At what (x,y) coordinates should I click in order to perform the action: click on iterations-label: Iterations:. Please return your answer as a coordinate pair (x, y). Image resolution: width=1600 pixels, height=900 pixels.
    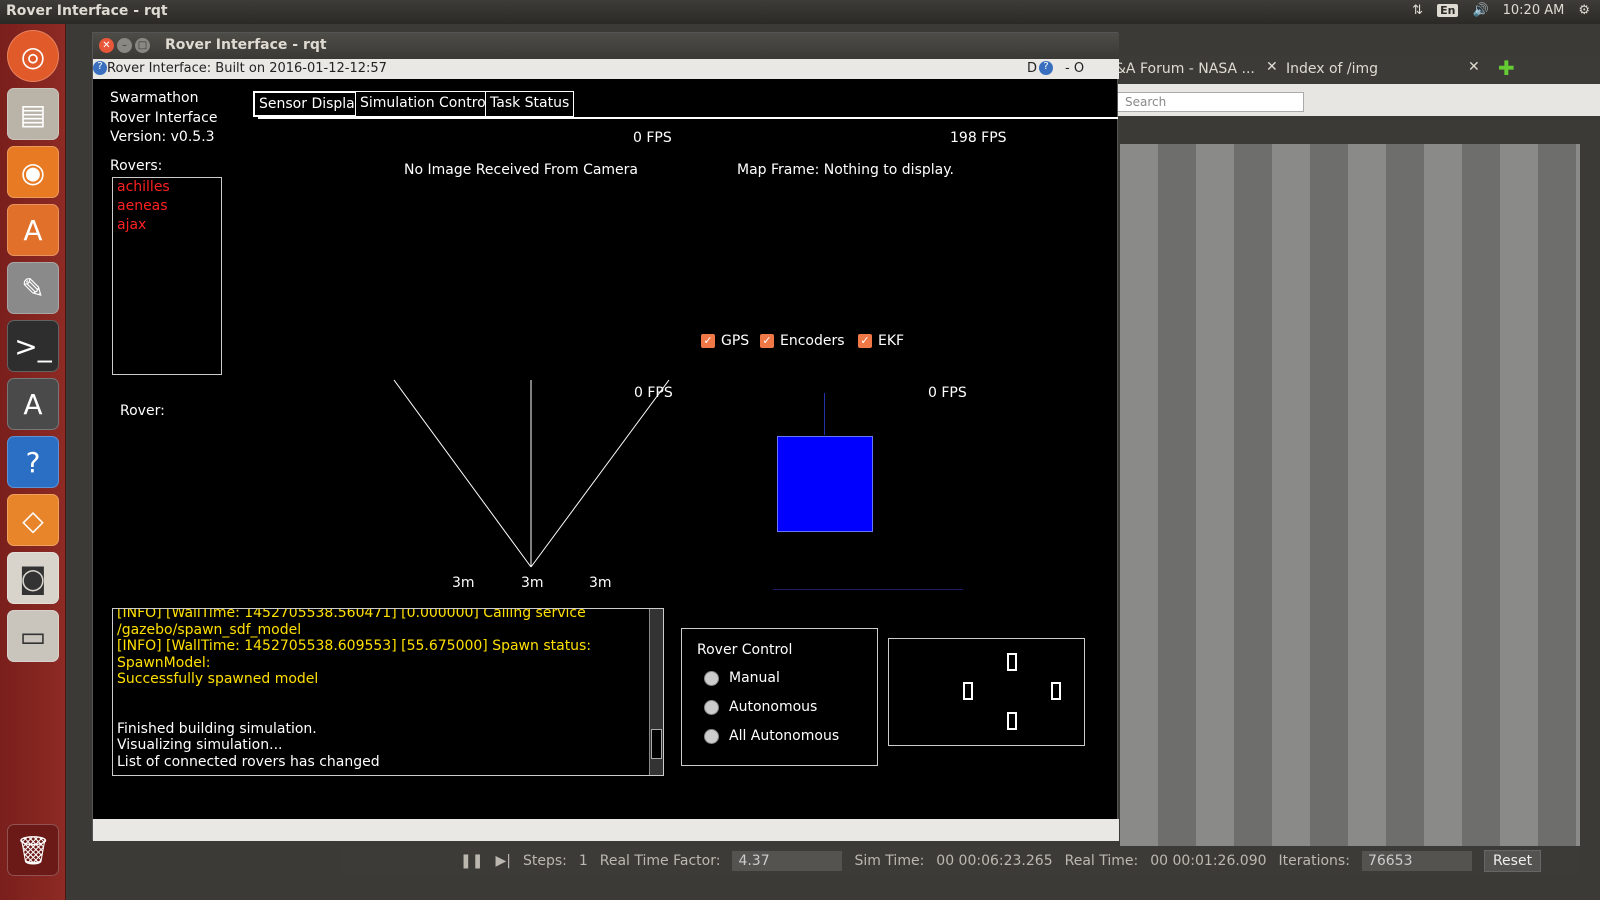
    Looking at the image, I should click on (1314, 861).